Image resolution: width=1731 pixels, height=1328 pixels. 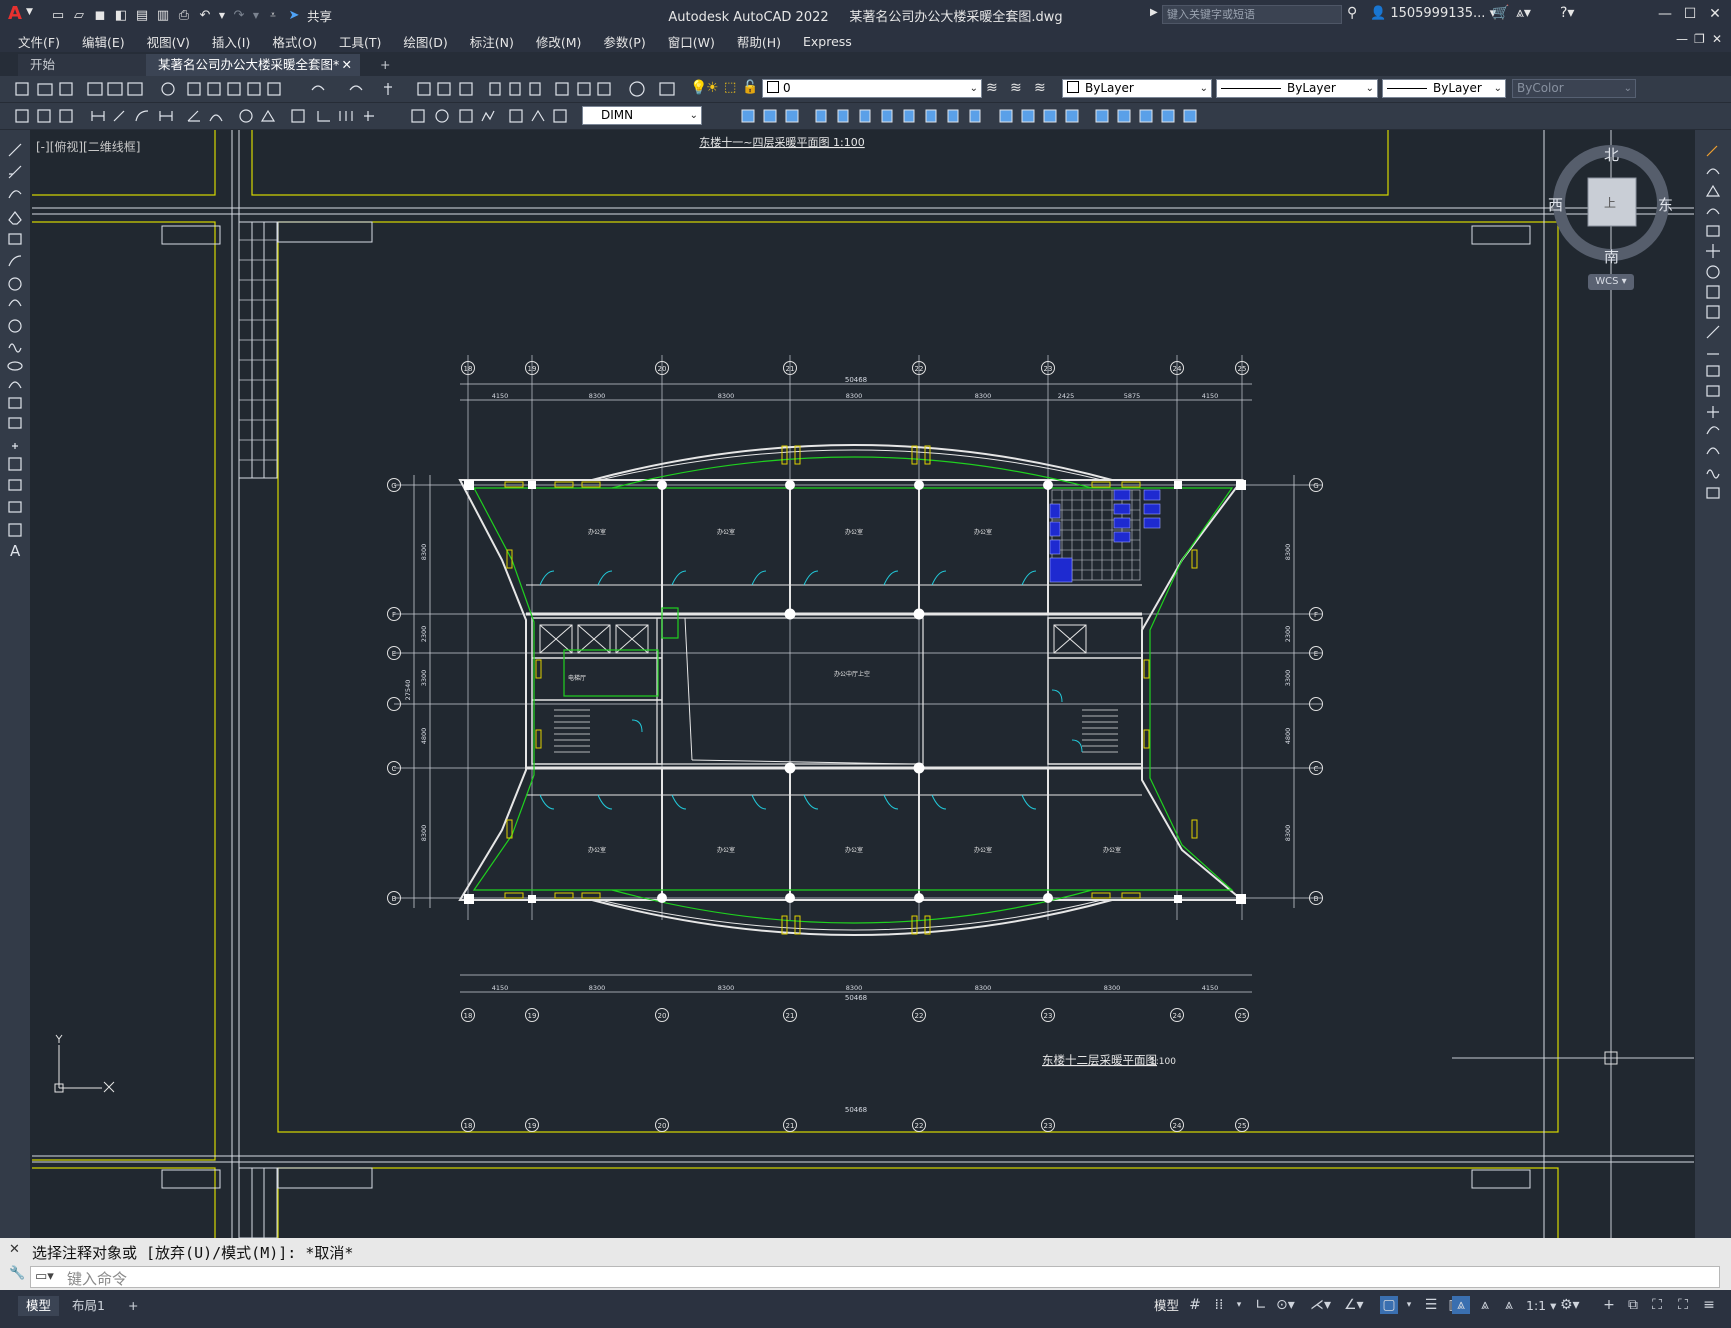 I want to click on linetype-dropdown: ByLayer ⌄, so click(x=1297, y=88).